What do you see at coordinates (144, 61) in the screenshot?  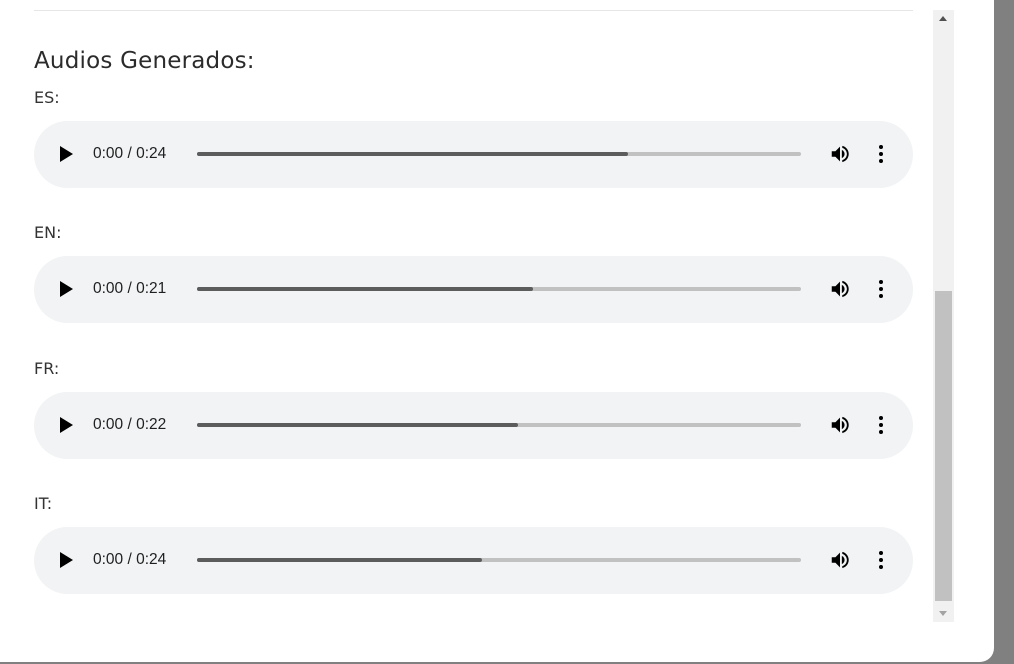 I see `section-title: Audios Generados:` at bounding box center [144, 61].